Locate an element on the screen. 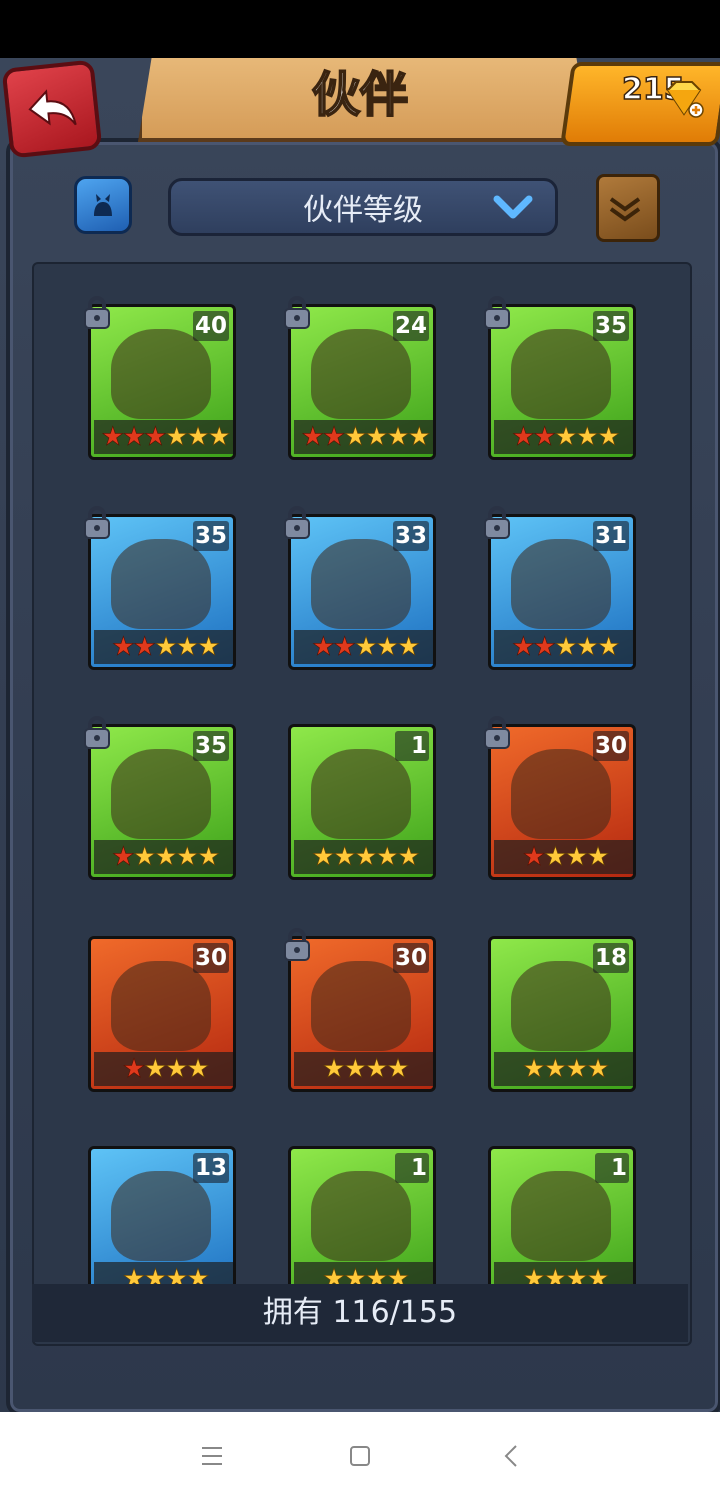 The width and height of the screenshot is (720, 1499). companion-level: 40 is located at coordinates (210, 326).